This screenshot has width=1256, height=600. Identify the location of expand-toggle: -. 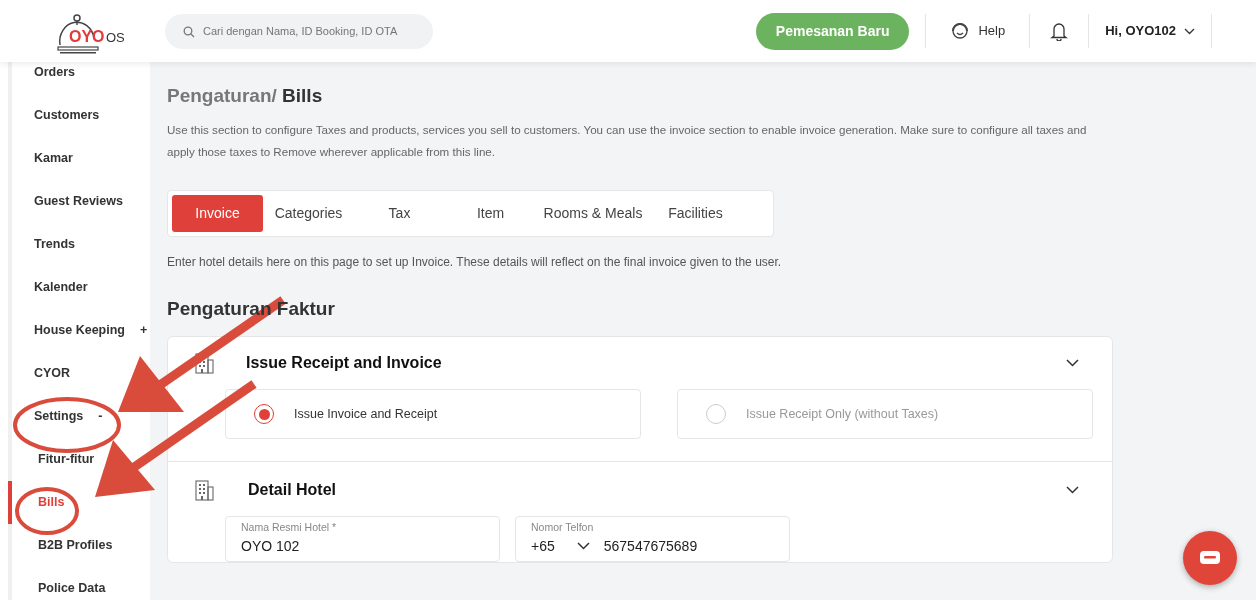
(100, 416).